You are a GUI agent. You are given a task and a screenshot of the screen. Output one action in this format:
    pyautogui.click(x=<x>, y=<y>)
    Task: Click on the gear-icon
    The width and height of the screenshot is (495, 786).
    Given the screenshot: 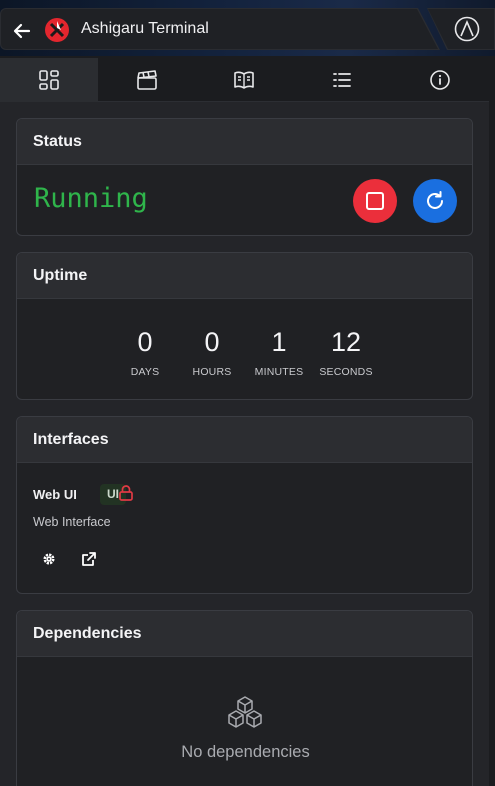 What is the action you would take?
    pyautogui.click(x=49, y=559)
    